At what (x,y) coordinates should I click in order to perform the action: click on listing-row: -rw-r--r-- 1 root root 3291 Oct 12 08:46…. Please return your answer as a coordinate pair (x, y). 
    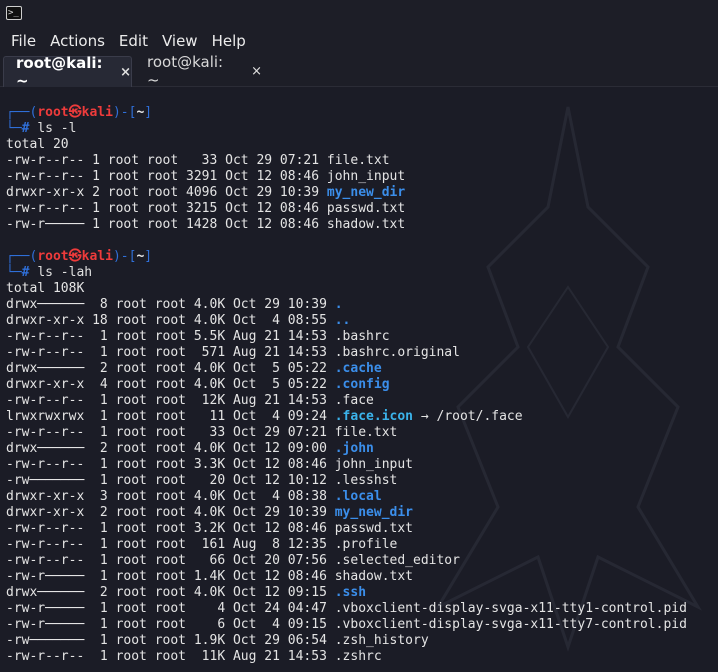
    Looking at the image, I should click on (362, 177).